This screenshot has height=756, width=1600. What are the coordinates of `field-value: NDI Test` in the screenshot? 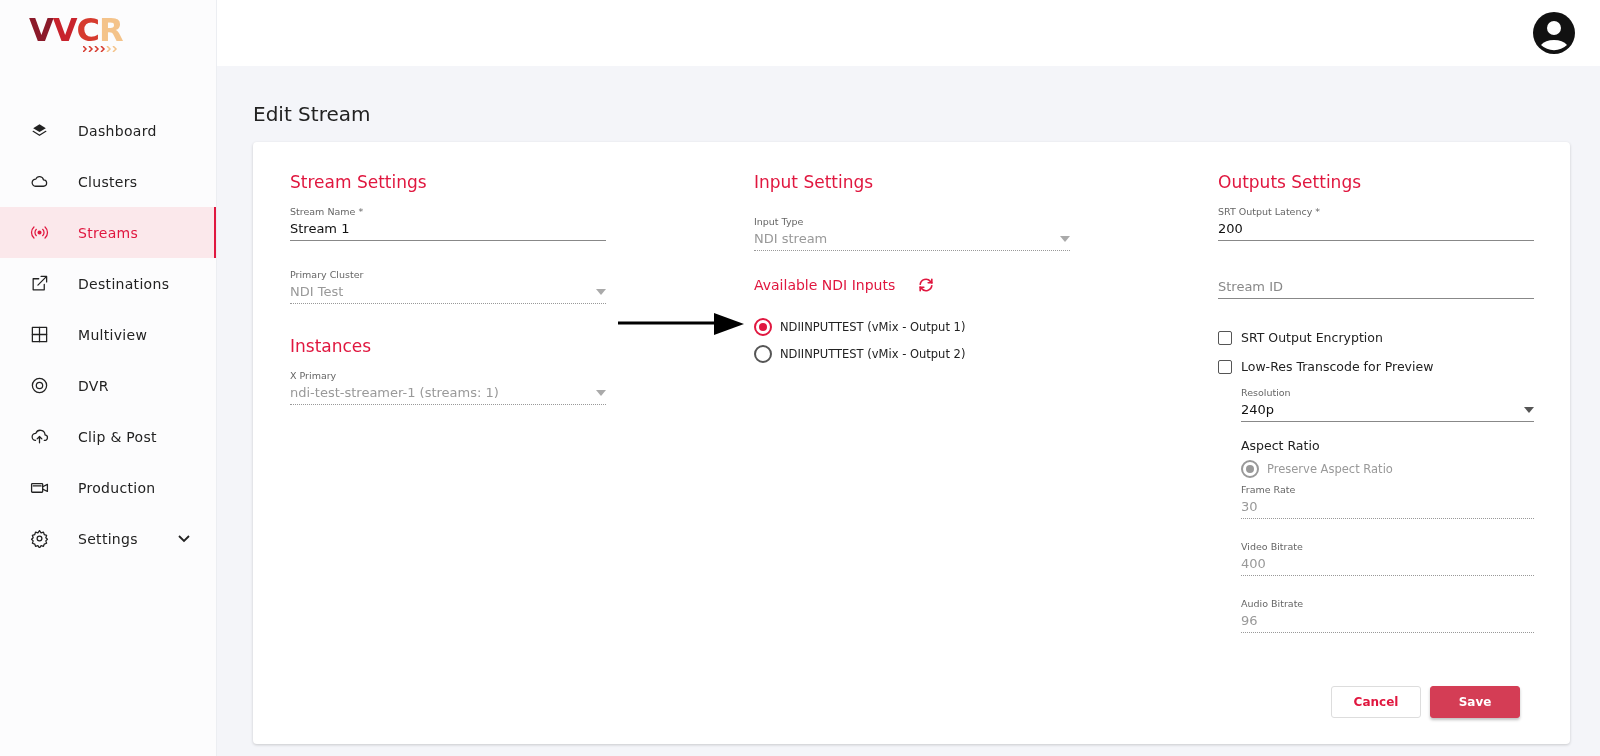 It's located at (317, 291).